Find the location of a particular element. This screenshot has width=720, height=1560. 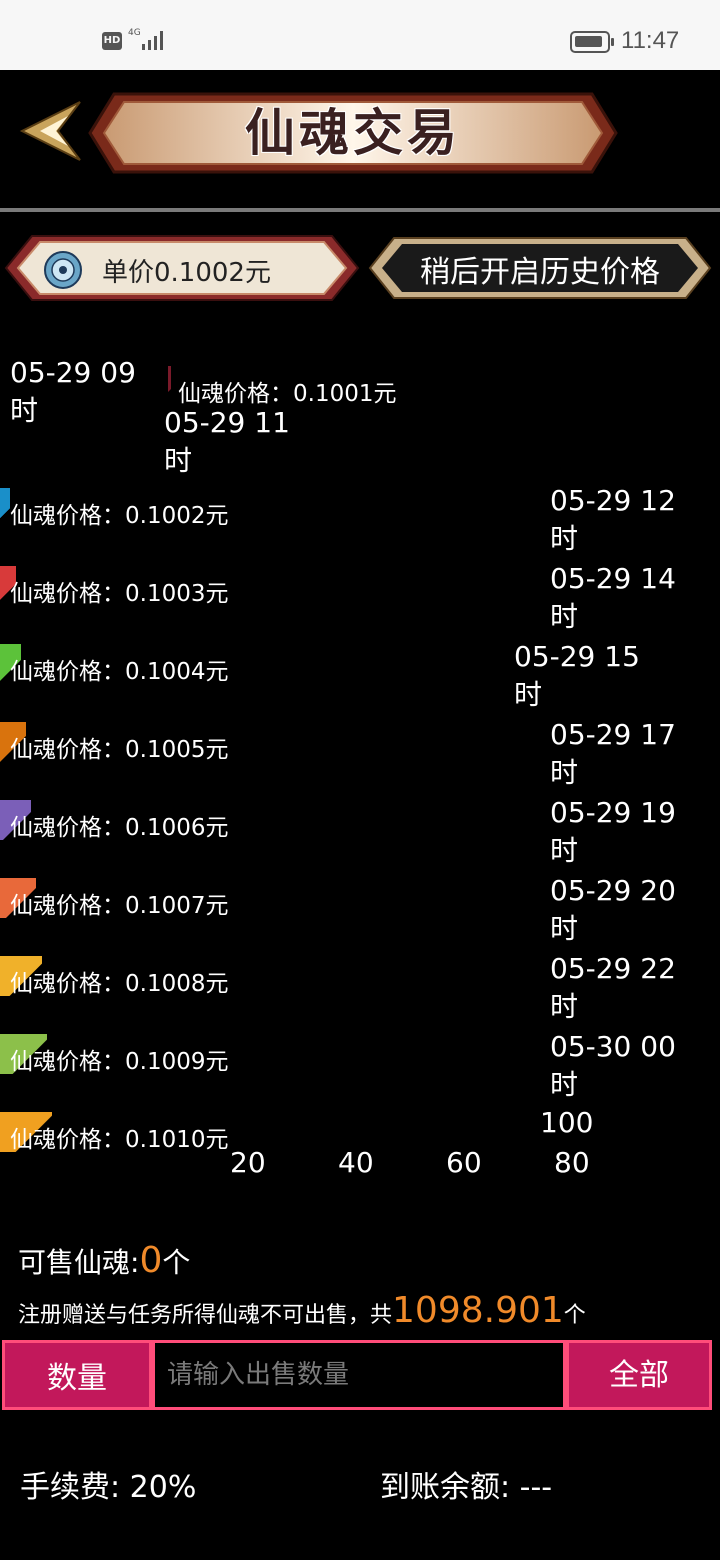

signal-icon is located at coordinates (152, 40).